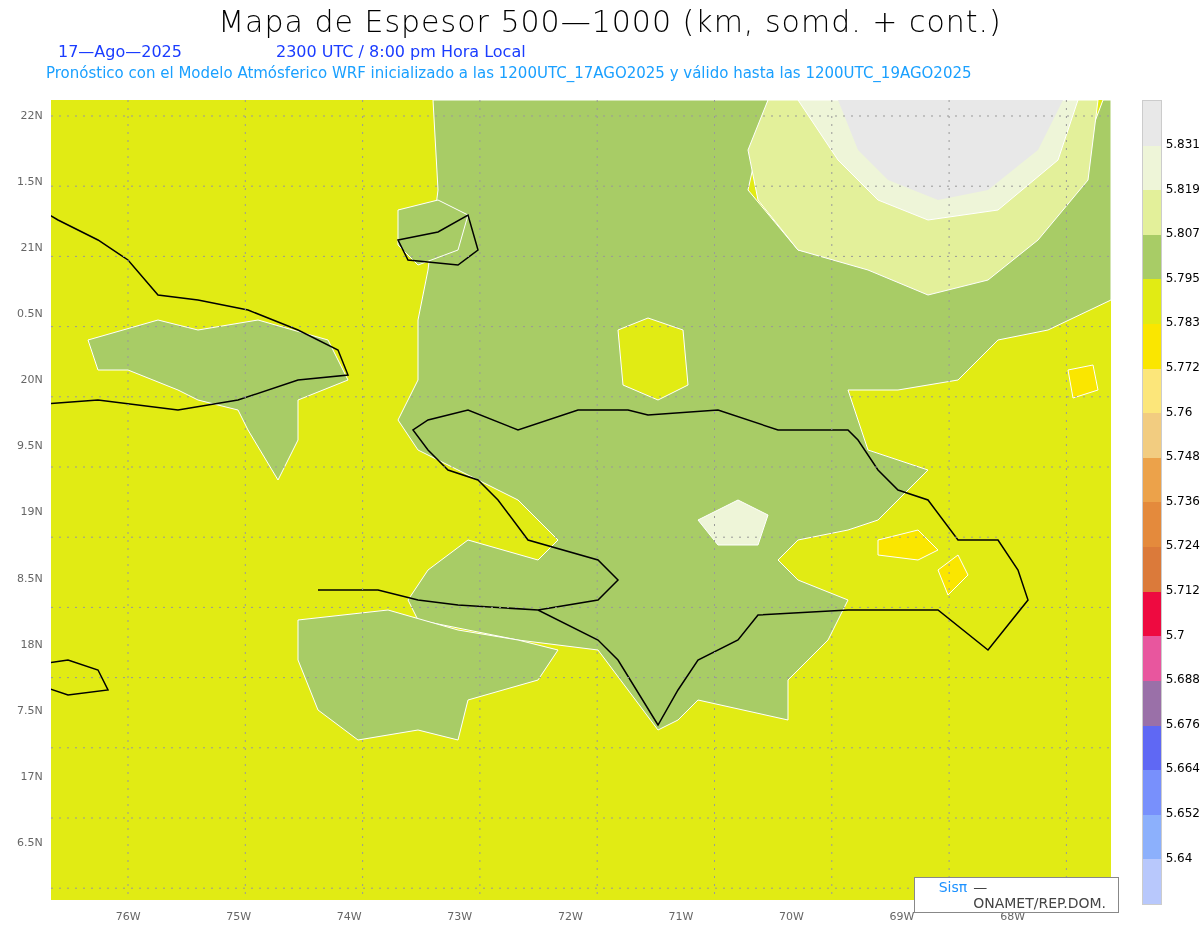  I want to click on forecast-time: 2300 UTC / 8:00 pm Hora Local, so click(400, 52).